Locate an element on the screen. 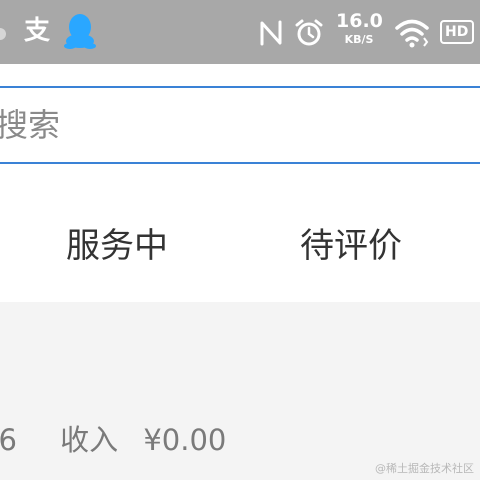 The height and width of the screenshot is (480, 480). network-speed-unit: KB/S is located at coordinates (359, 39).